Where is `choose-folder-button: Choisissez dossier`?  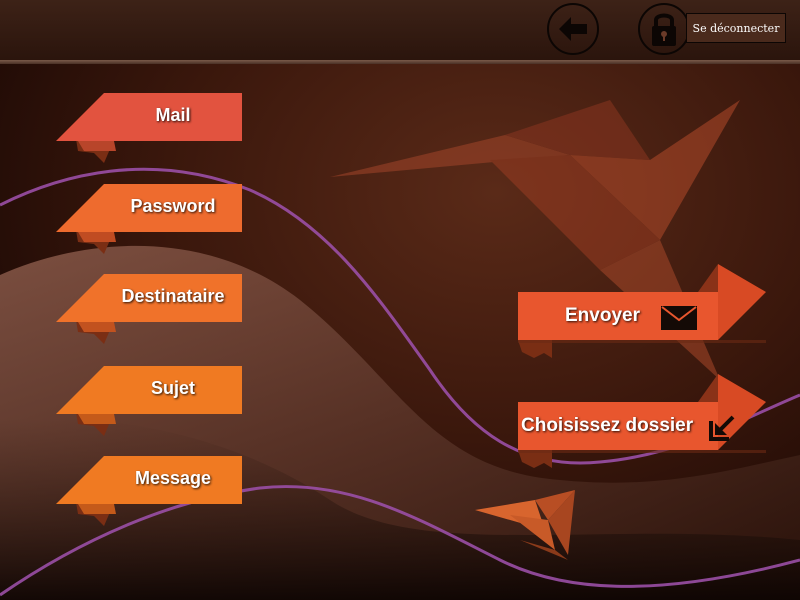 choose-folder-button: Choisissez dossier is located at coordinates (642, 424).